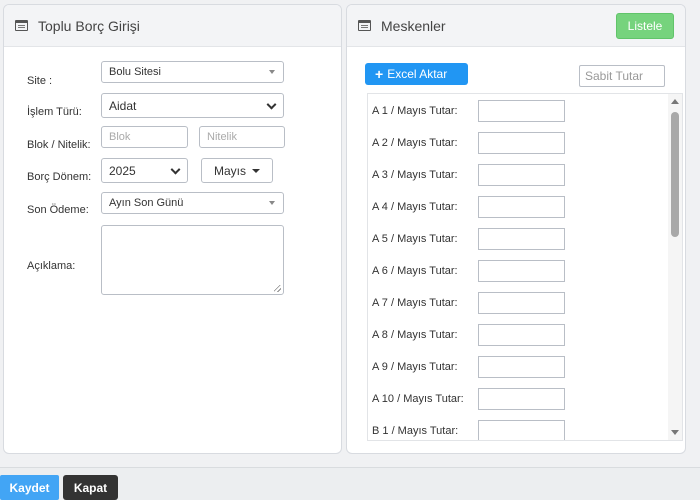 The width and height of the screenshot is (700, 500). I want to click on sabit-tutar-input: Sabit Tutar, so click(622, 76).